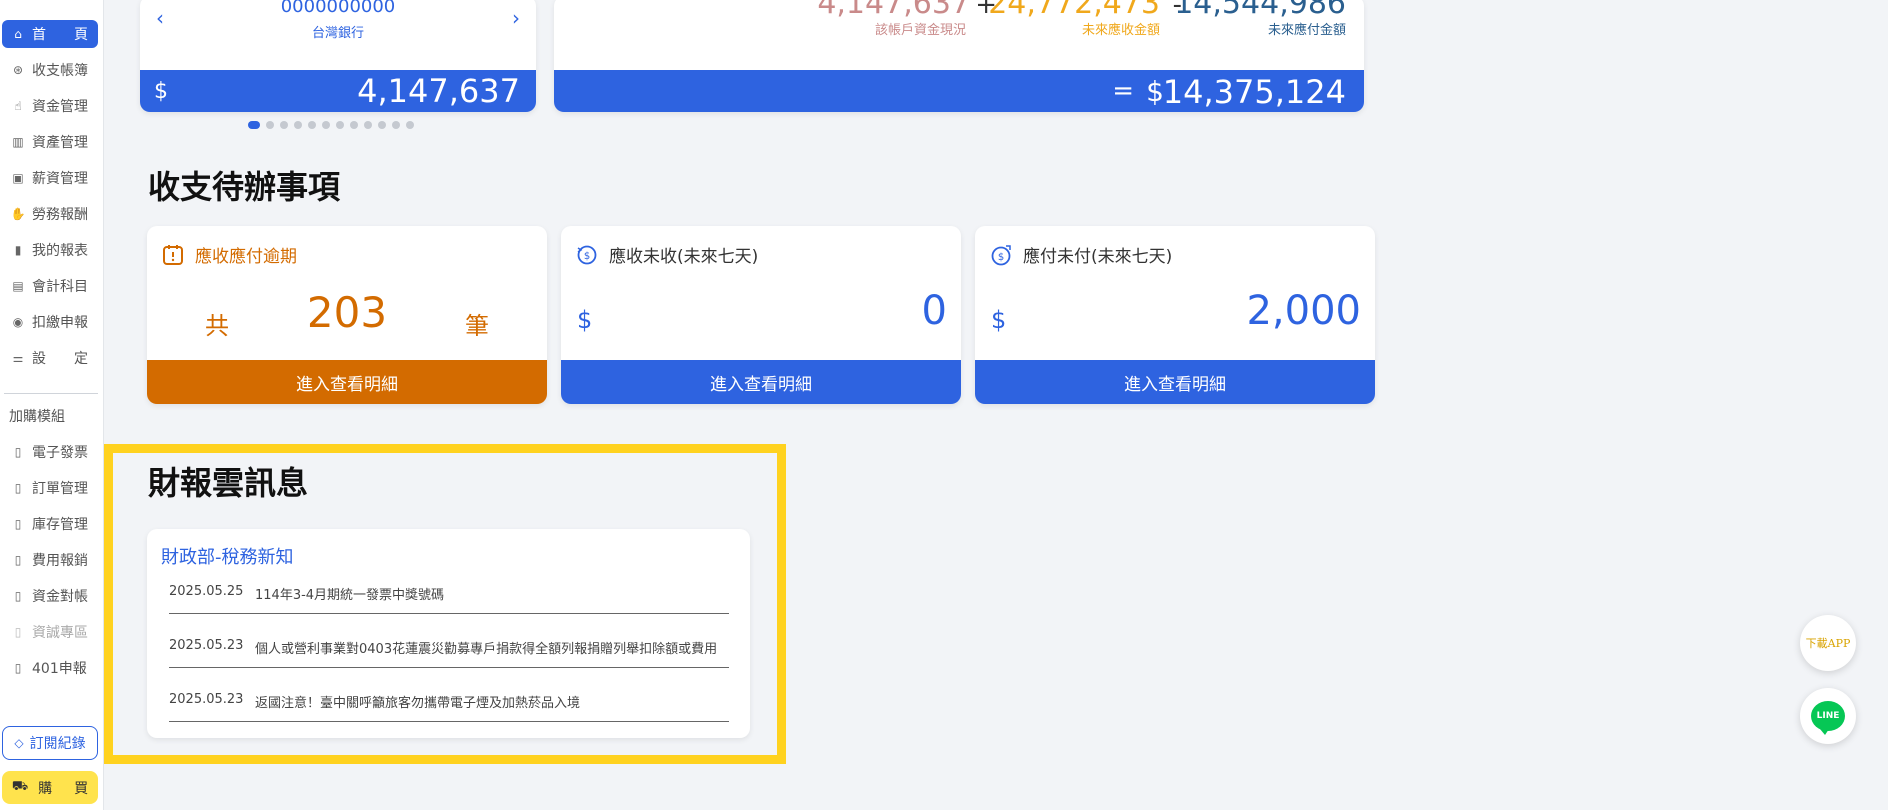 The width and height of the screenshot is (1888, 810). Describe the element at coordinates (60, 323) in the screenshot. I see `sidebar-item-label: 扣繳申報` at that location.